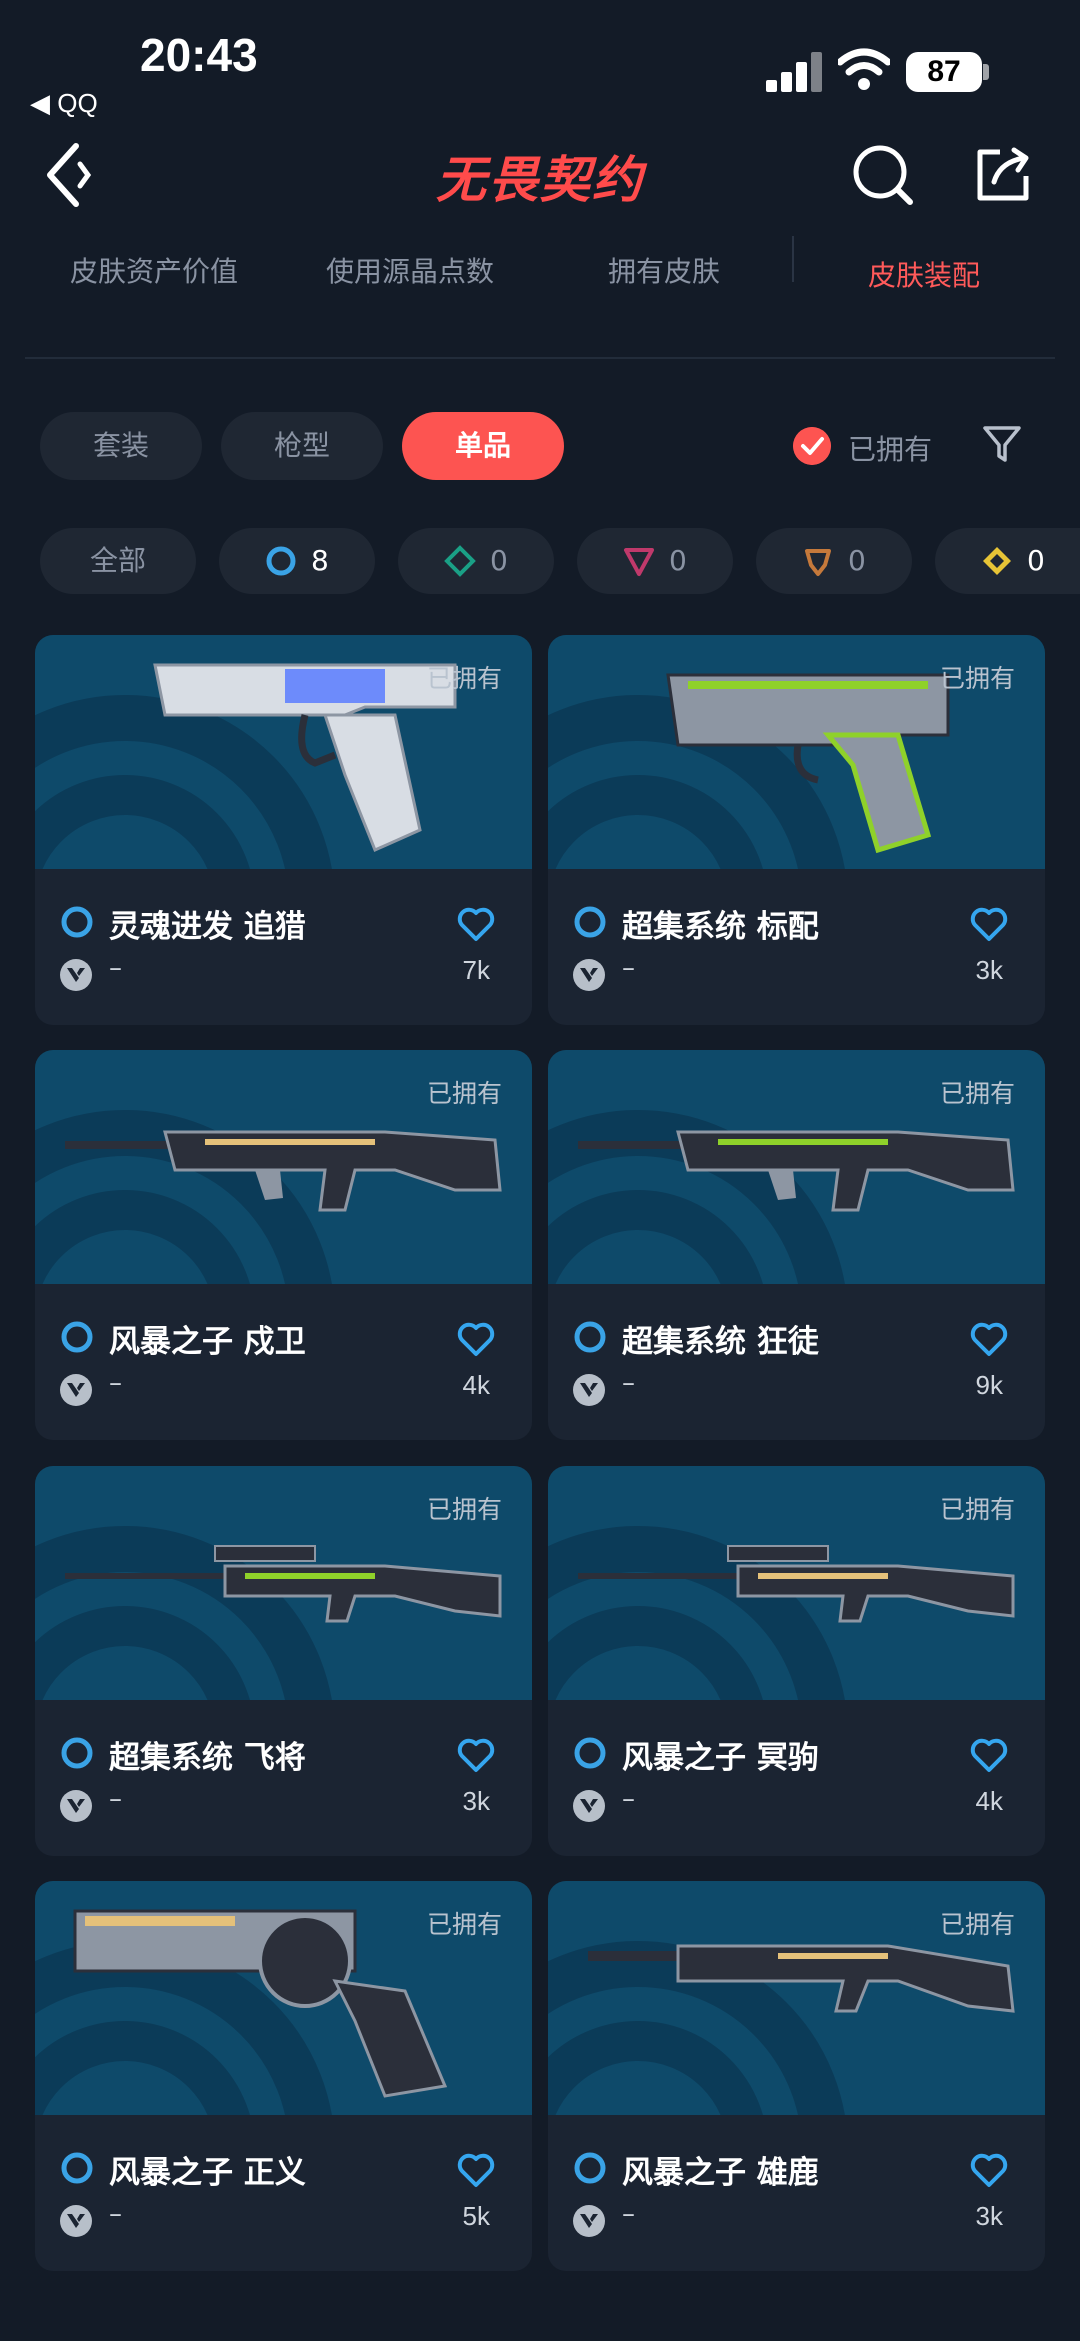 The image size is (1080, 2341). I want to click on tab-skin-asset-value: 皮肤资产价值, so click(154, 270).